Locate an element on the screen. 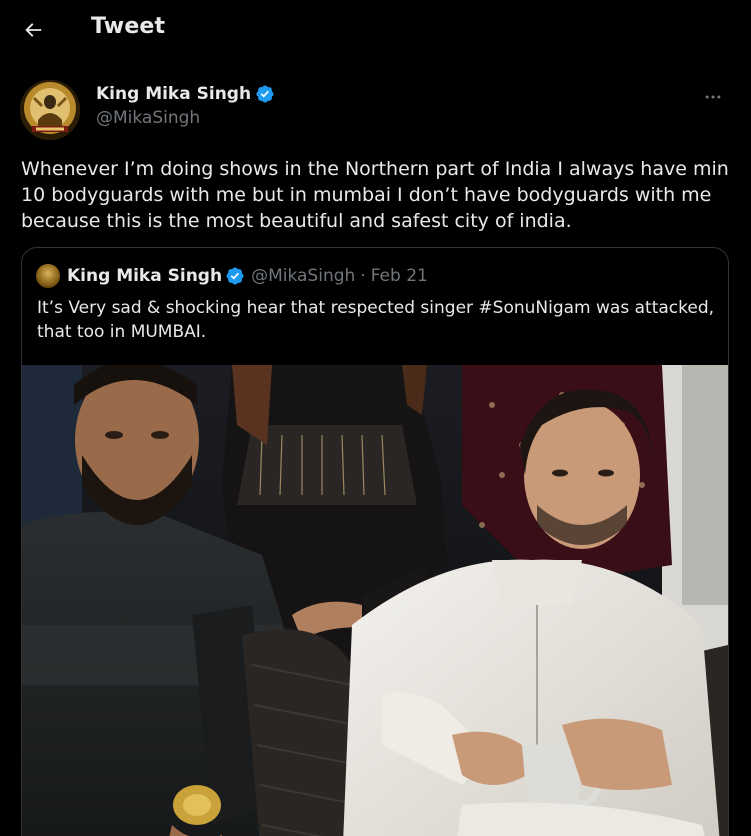  arrow-left-icon is located at coordinates (33, 30).